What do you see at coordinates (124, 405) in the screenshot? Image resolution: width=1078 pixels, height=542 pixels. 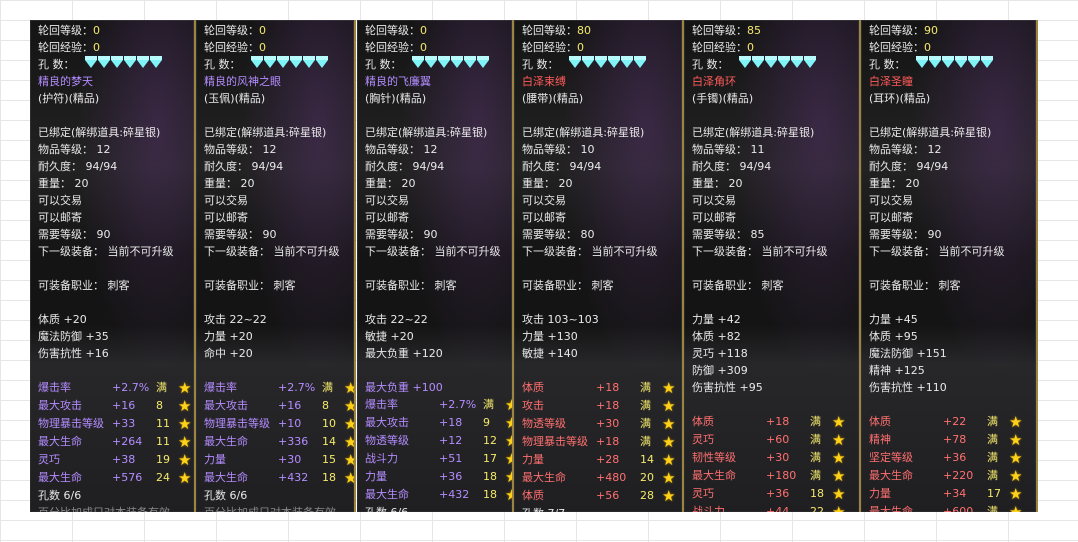 I see `attribute-value: +16` at bounding box center [124, 405].